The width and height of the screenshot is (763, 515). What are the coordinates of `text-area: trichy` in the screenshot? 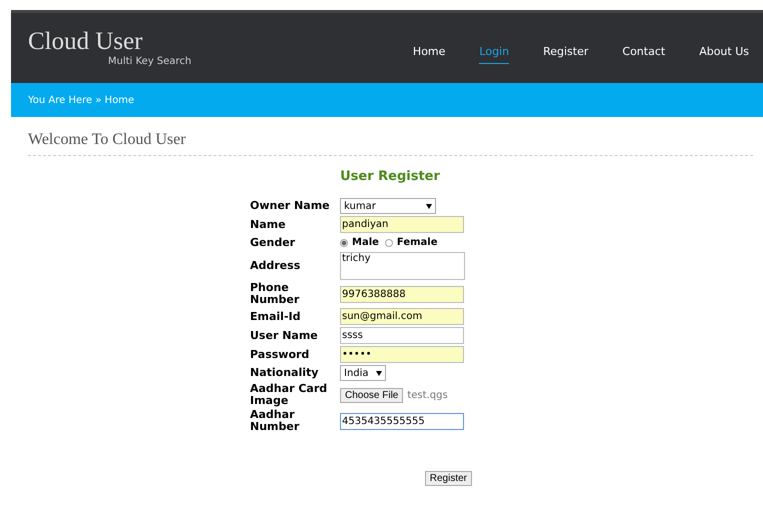 It's located at (402, 266).